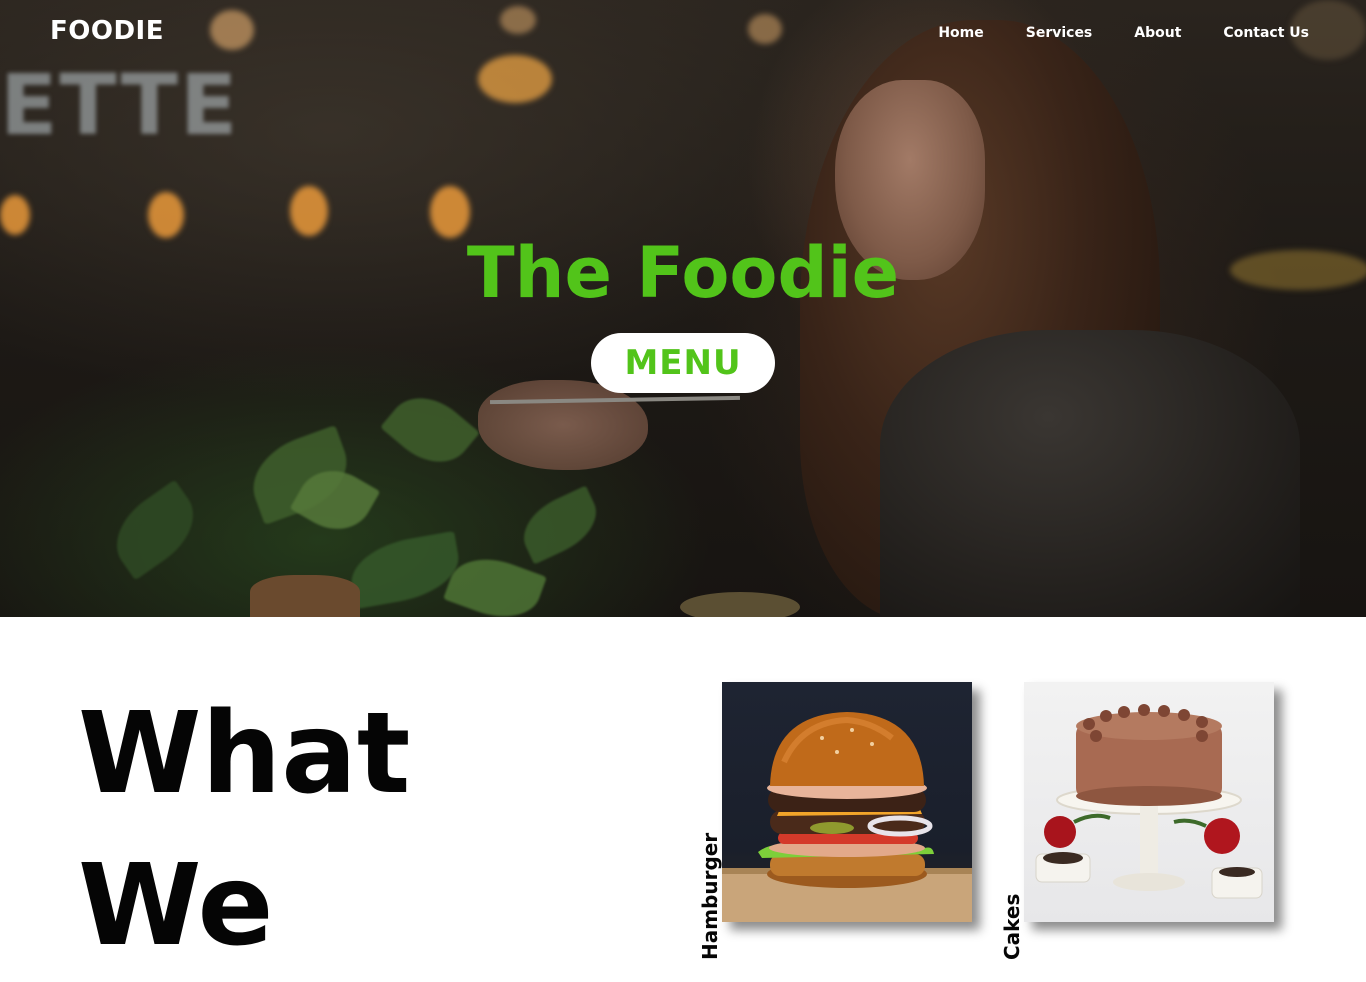 The image size is (1366, 982). I want to click on service-card-hamburger-label: Hamburger, so click(710, 896).